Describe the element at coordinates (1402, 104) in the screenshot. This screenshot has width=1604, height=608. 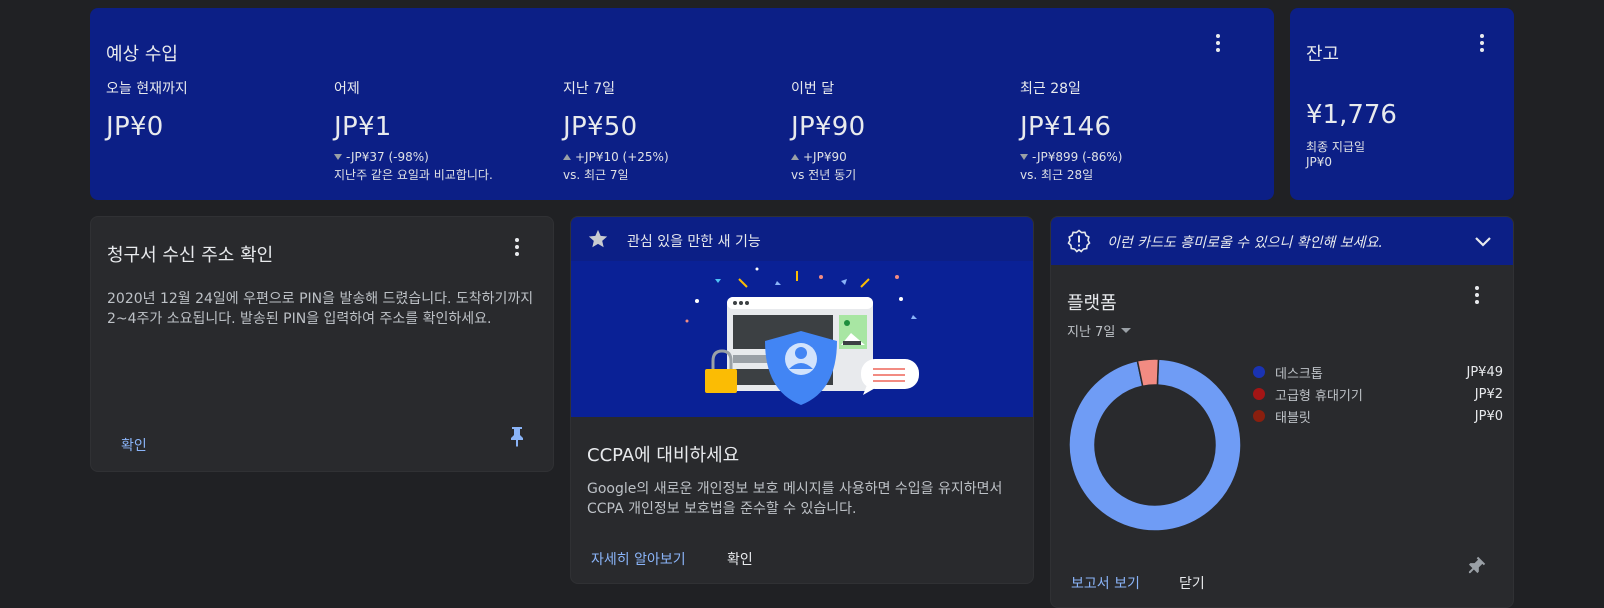
I see `balance-card: 잔고 ¥1,776 최종 지급일 JP¥0` at that location.